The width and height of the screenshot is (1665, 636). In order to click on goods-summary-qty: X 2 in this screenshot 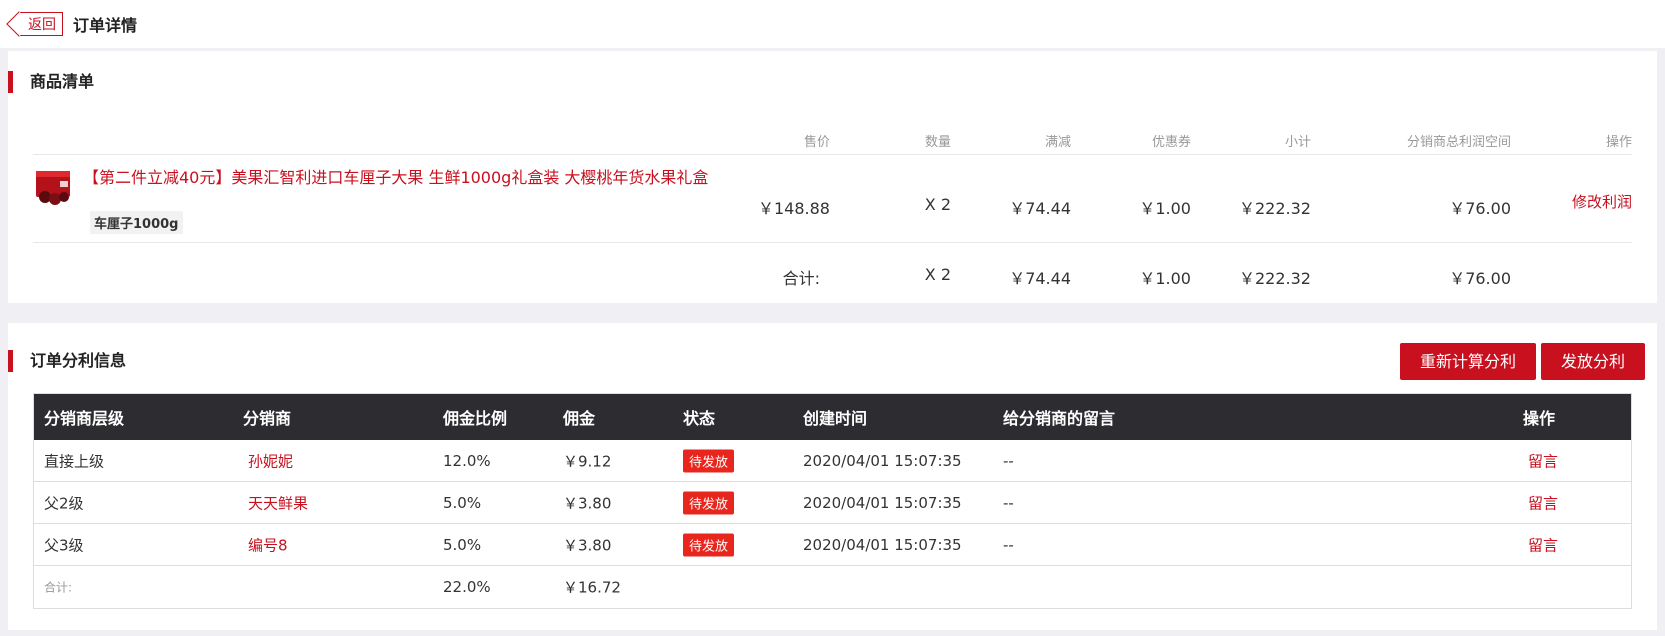, I will do `click(937, 274)`.